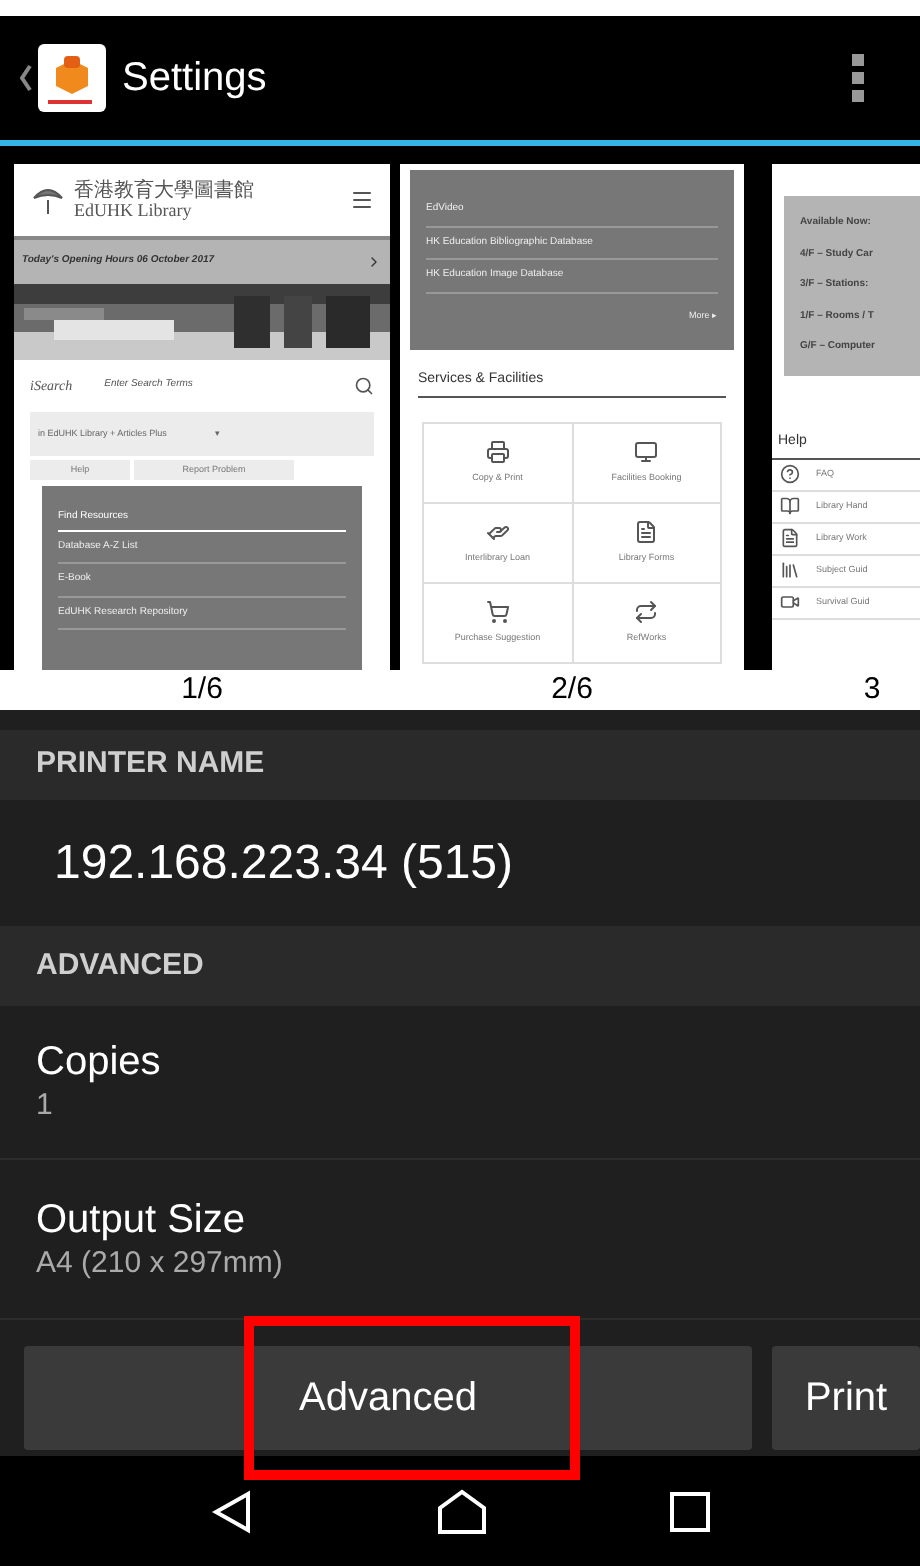 The height and width of the screenshot is (1566, 920). I want to click on book-icon, so click(790, 506).